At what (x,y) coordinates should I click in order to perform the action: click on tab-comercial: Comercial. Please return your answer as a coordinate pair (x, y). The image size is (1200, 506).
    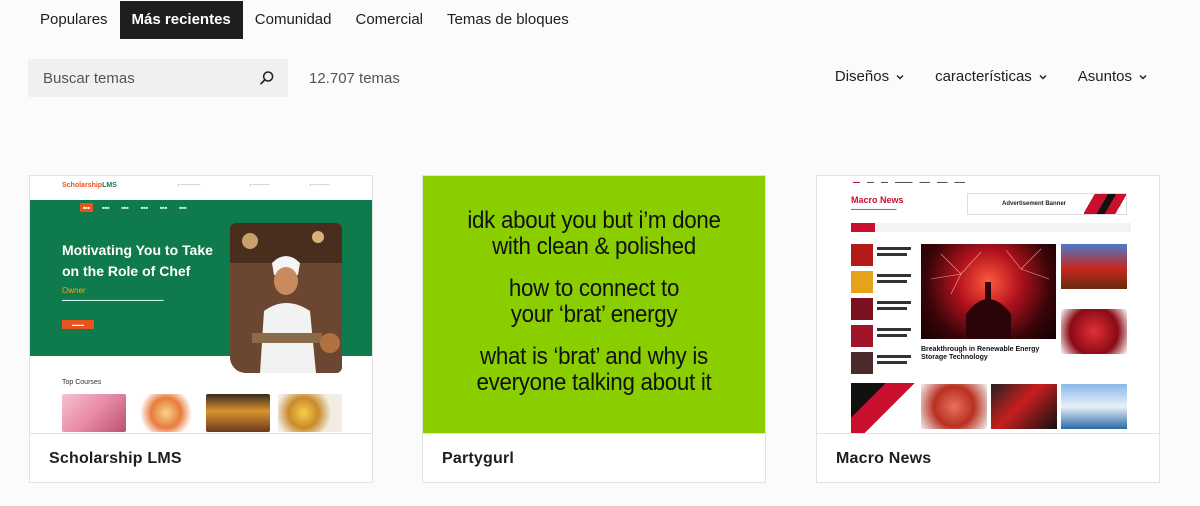
    Looking at the image, I should click on (390, 20).